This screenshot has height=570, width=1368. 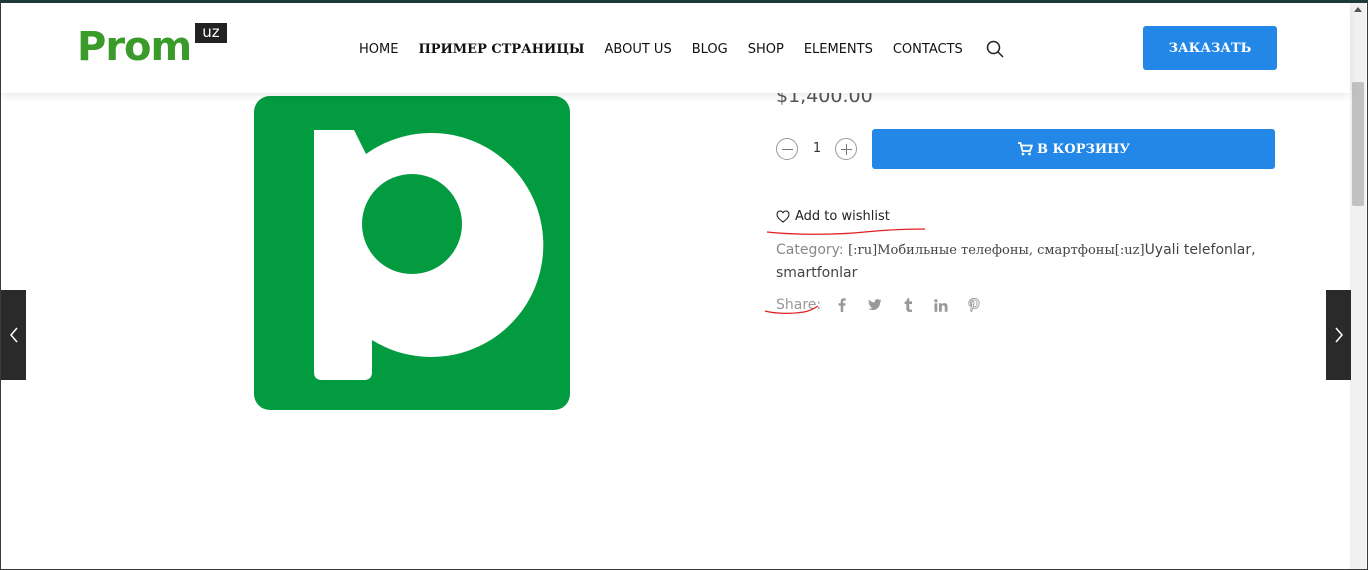 I want to click on logo-badge: uz, so click(x=211, y=33).